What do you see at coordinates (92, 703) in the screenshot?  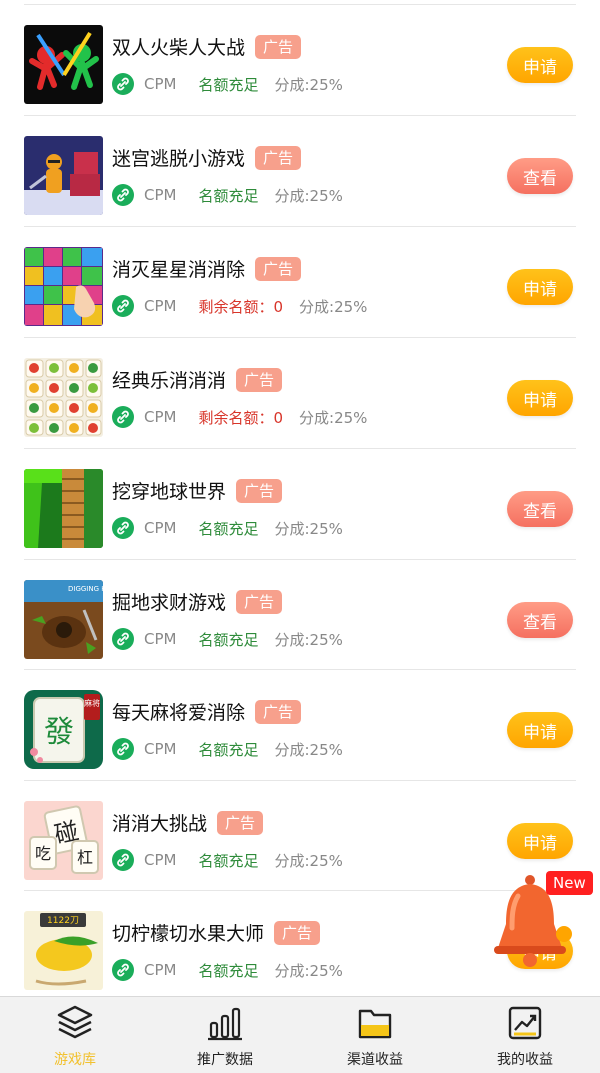 I see `thumb-caption: 麻将` at bounding box center [92, 703].